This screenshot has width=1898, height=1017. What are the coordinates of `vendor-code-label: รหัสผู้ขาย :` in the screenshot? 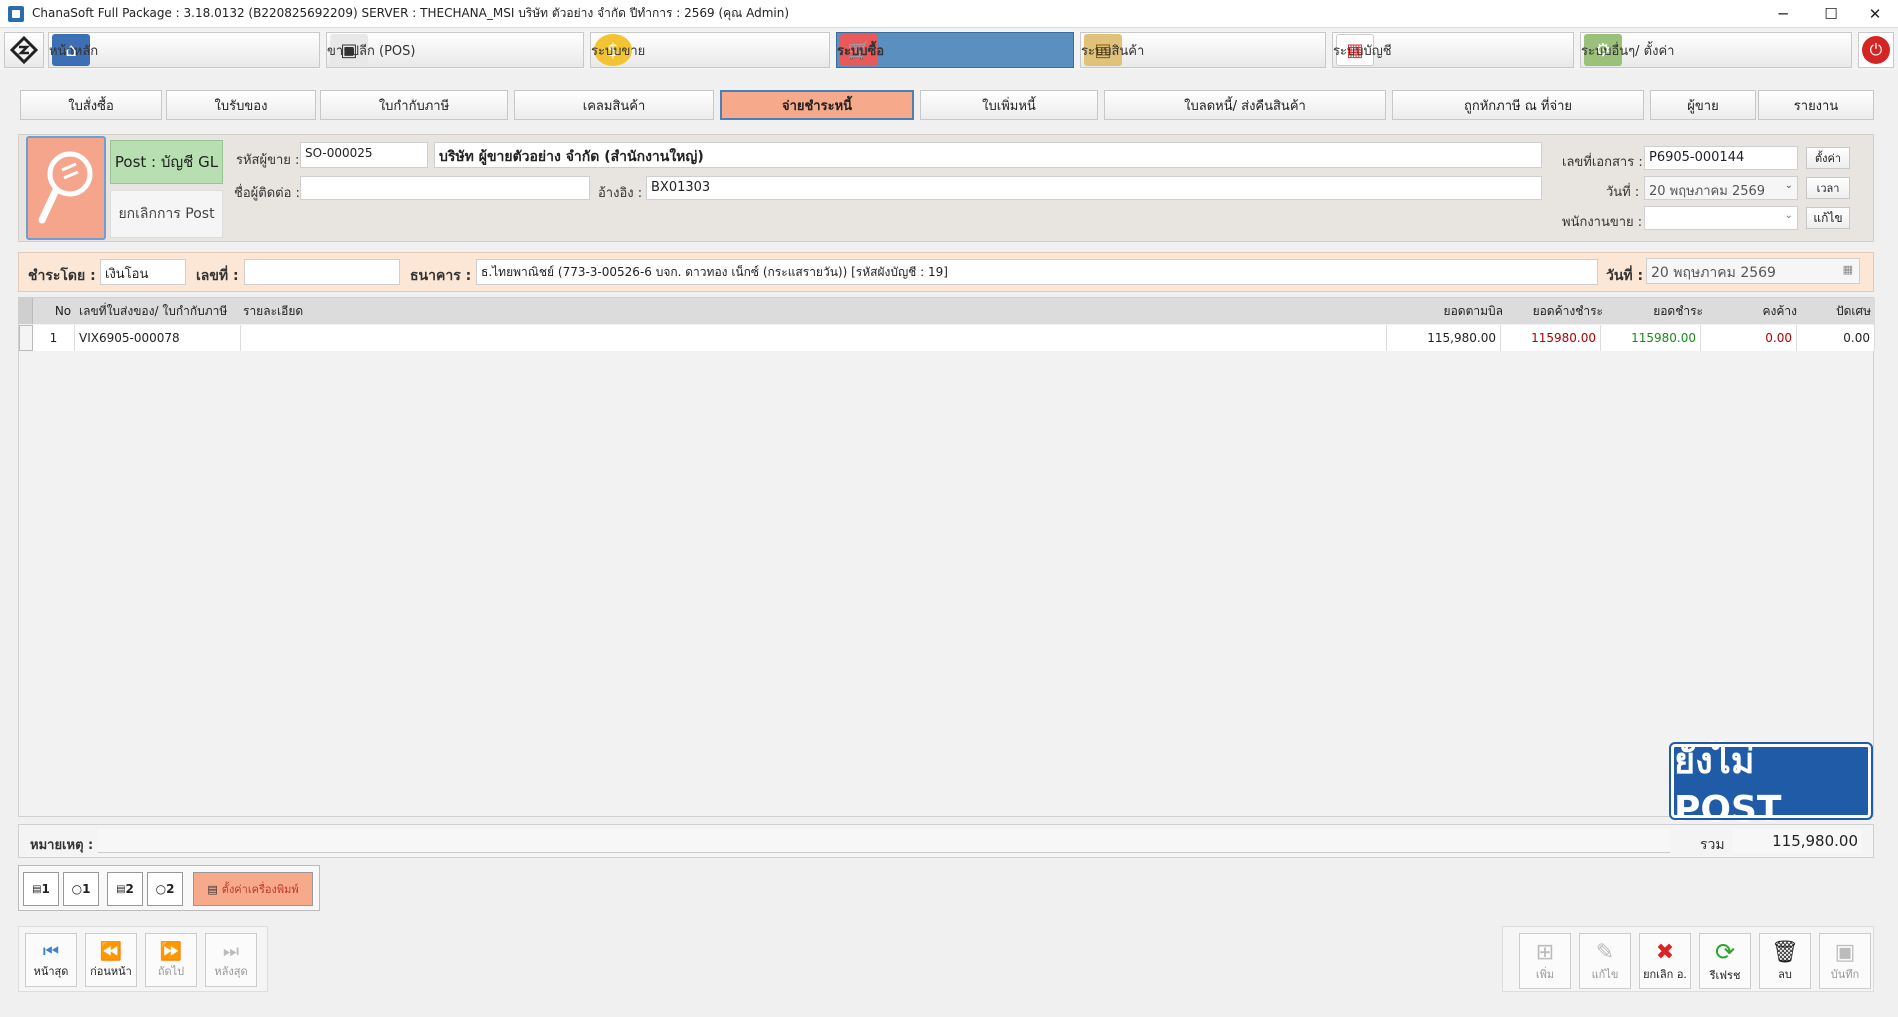 It's located at (268, 160).